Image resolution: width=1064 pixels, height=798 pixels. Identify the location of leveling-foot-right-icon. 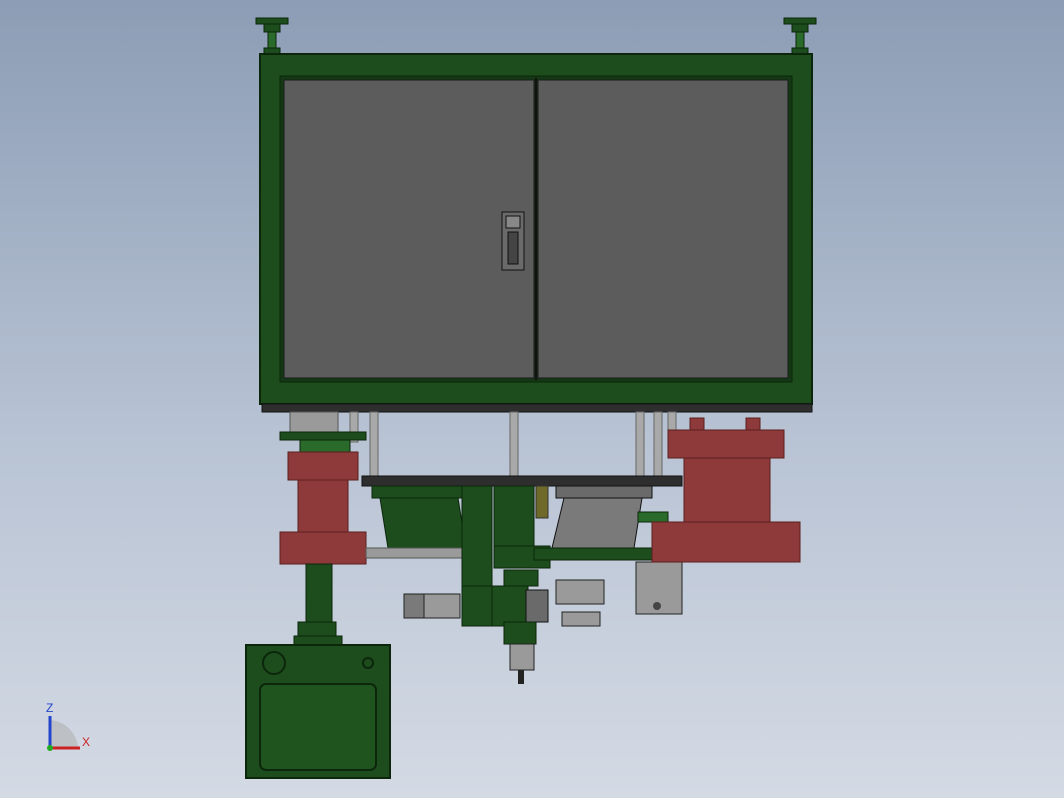
(800, 36).